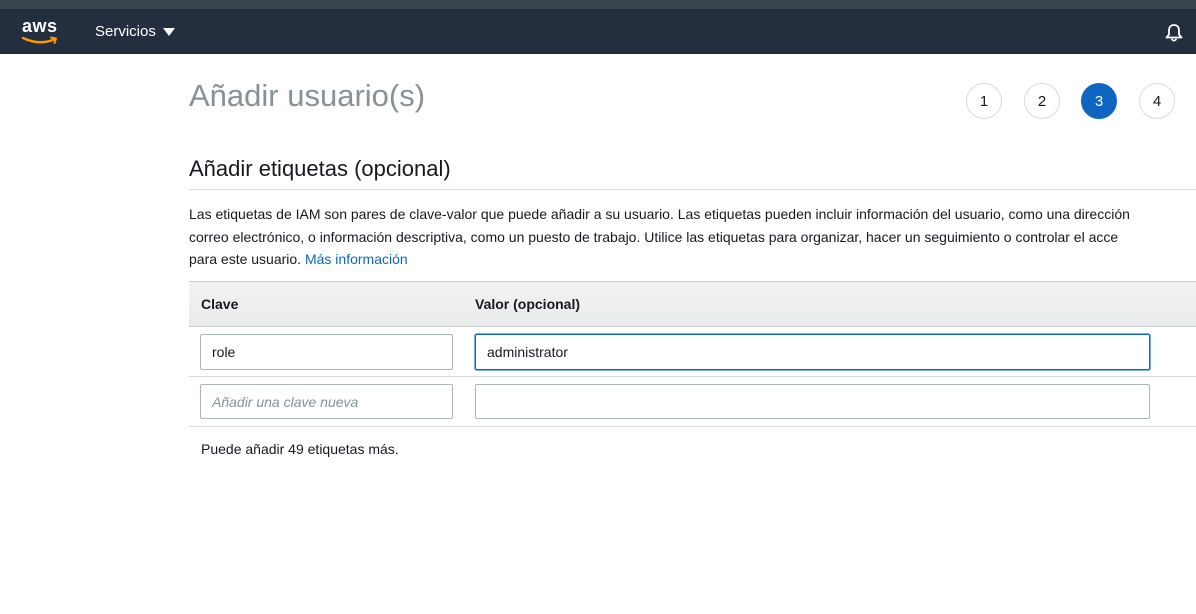 This screenshot has width=1196, height=614. I want to click on new-tag-key-input, so click(326, 401).